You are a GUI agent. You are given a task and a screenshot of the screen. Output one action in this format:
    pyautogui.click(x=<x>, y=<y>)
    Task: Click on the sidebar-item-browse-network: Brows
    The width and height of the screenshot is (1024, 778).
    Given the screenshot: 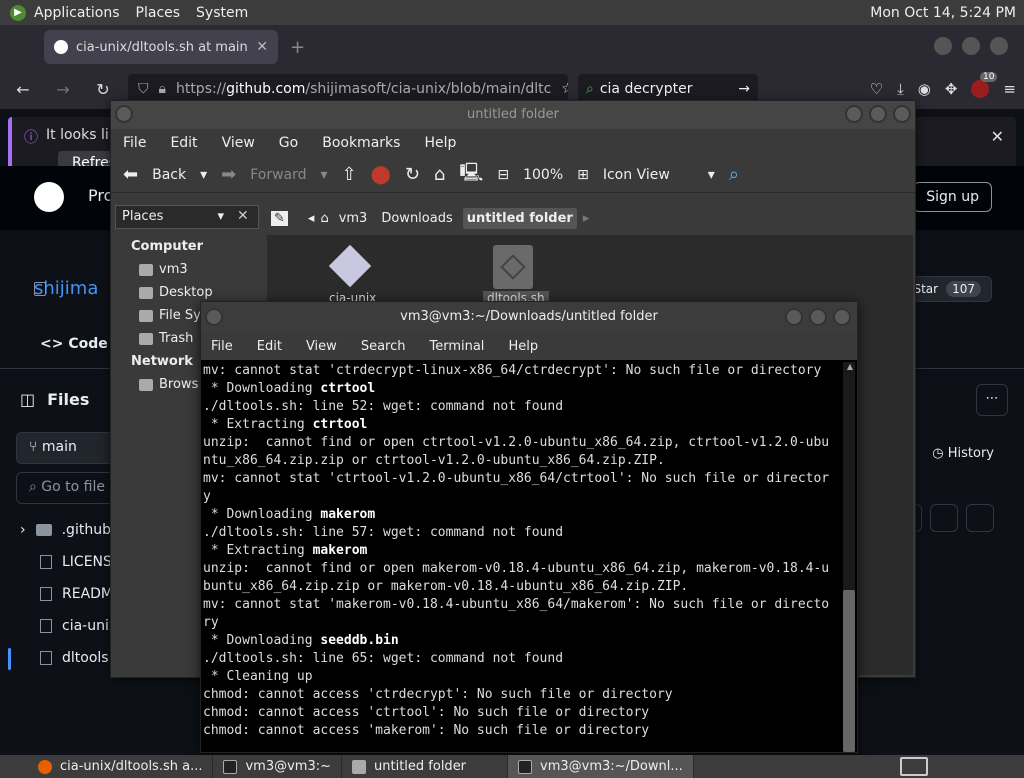 What is the action you would take?
    pyautogui.click(x=168, y=384)
    